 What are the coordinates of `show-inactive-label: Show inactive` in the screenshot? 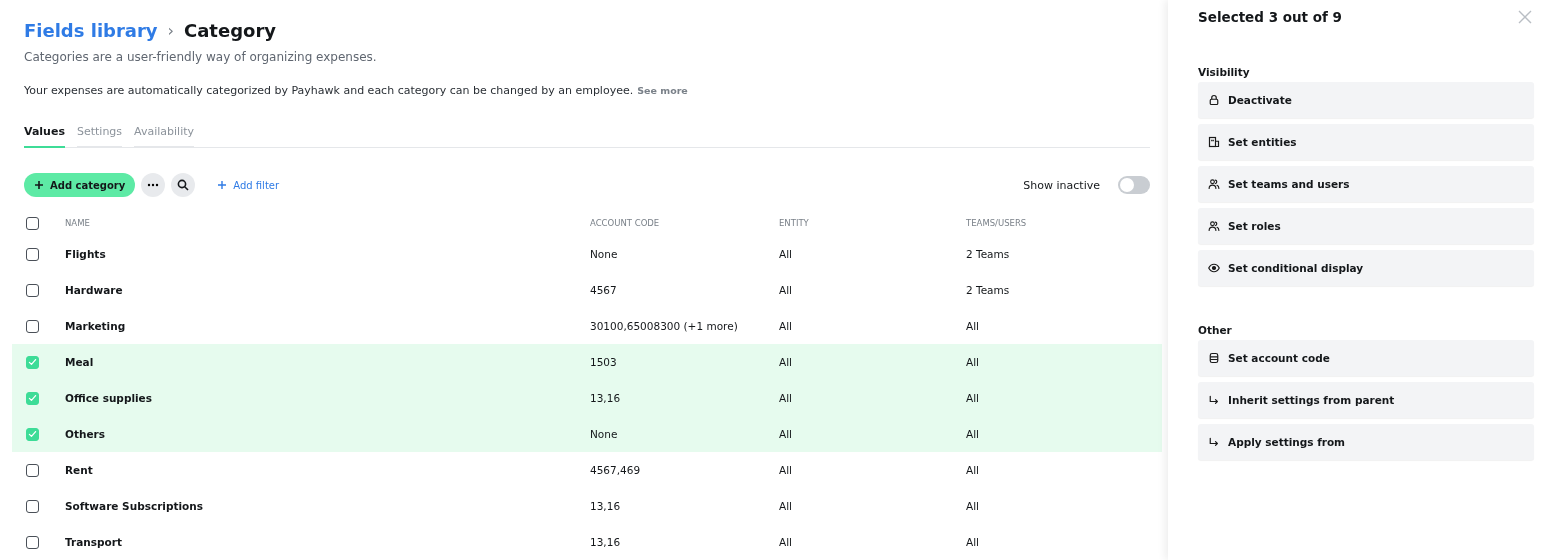 It's located at (1061, 185).